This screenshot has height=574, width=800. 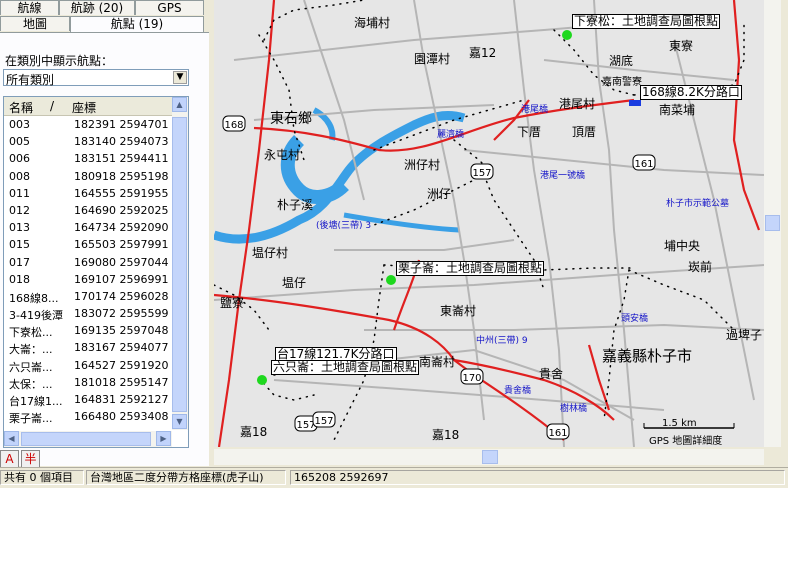 I want to click on table-row: 栗子崙... 166480 2593408, so click(x=89, y=416).